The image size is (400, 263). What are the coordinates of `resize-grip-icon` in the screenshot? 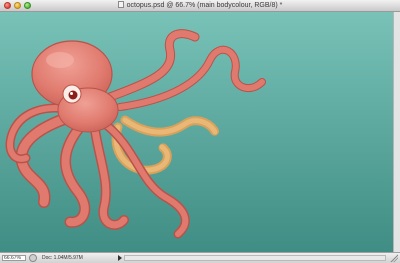 It's located at (393, 258).